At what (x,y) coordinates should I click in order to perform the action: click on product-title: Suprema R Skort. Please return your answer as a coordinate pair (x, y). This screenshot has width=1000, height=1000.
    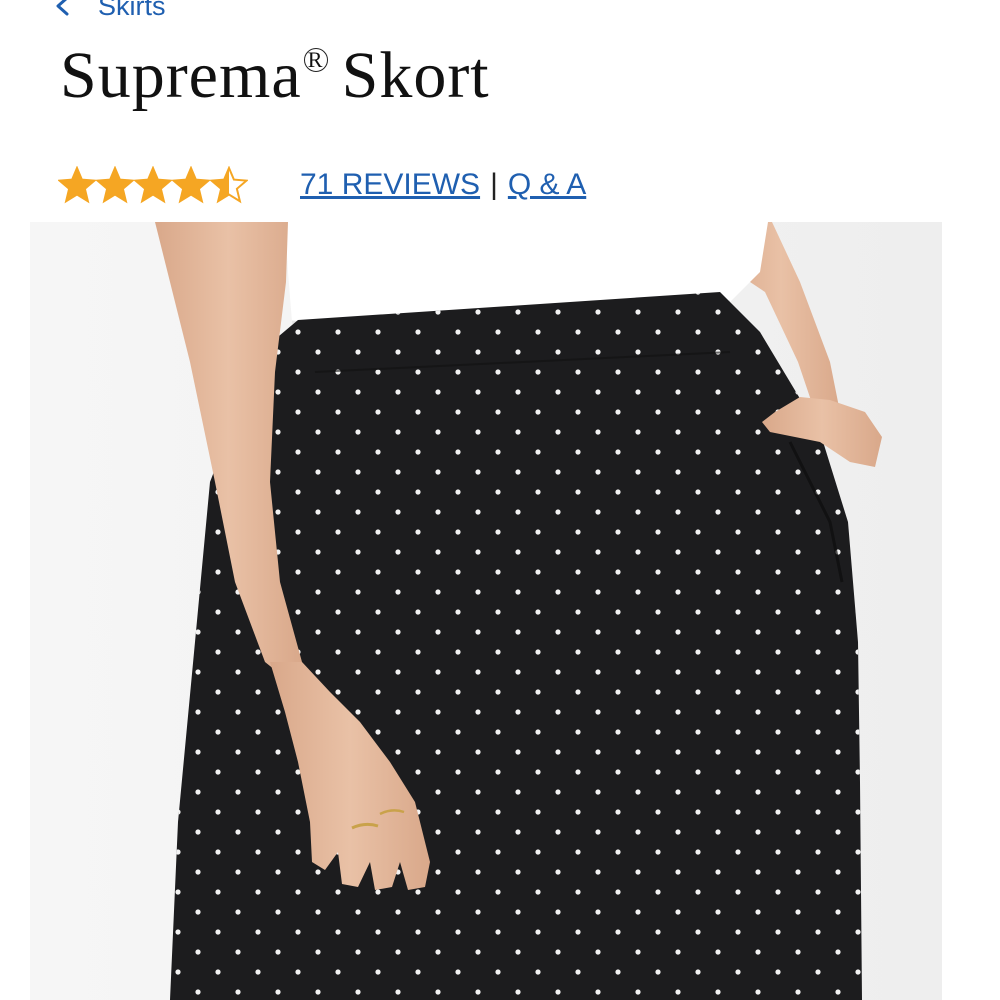
    Looking at the image, I should click on (275, 76).